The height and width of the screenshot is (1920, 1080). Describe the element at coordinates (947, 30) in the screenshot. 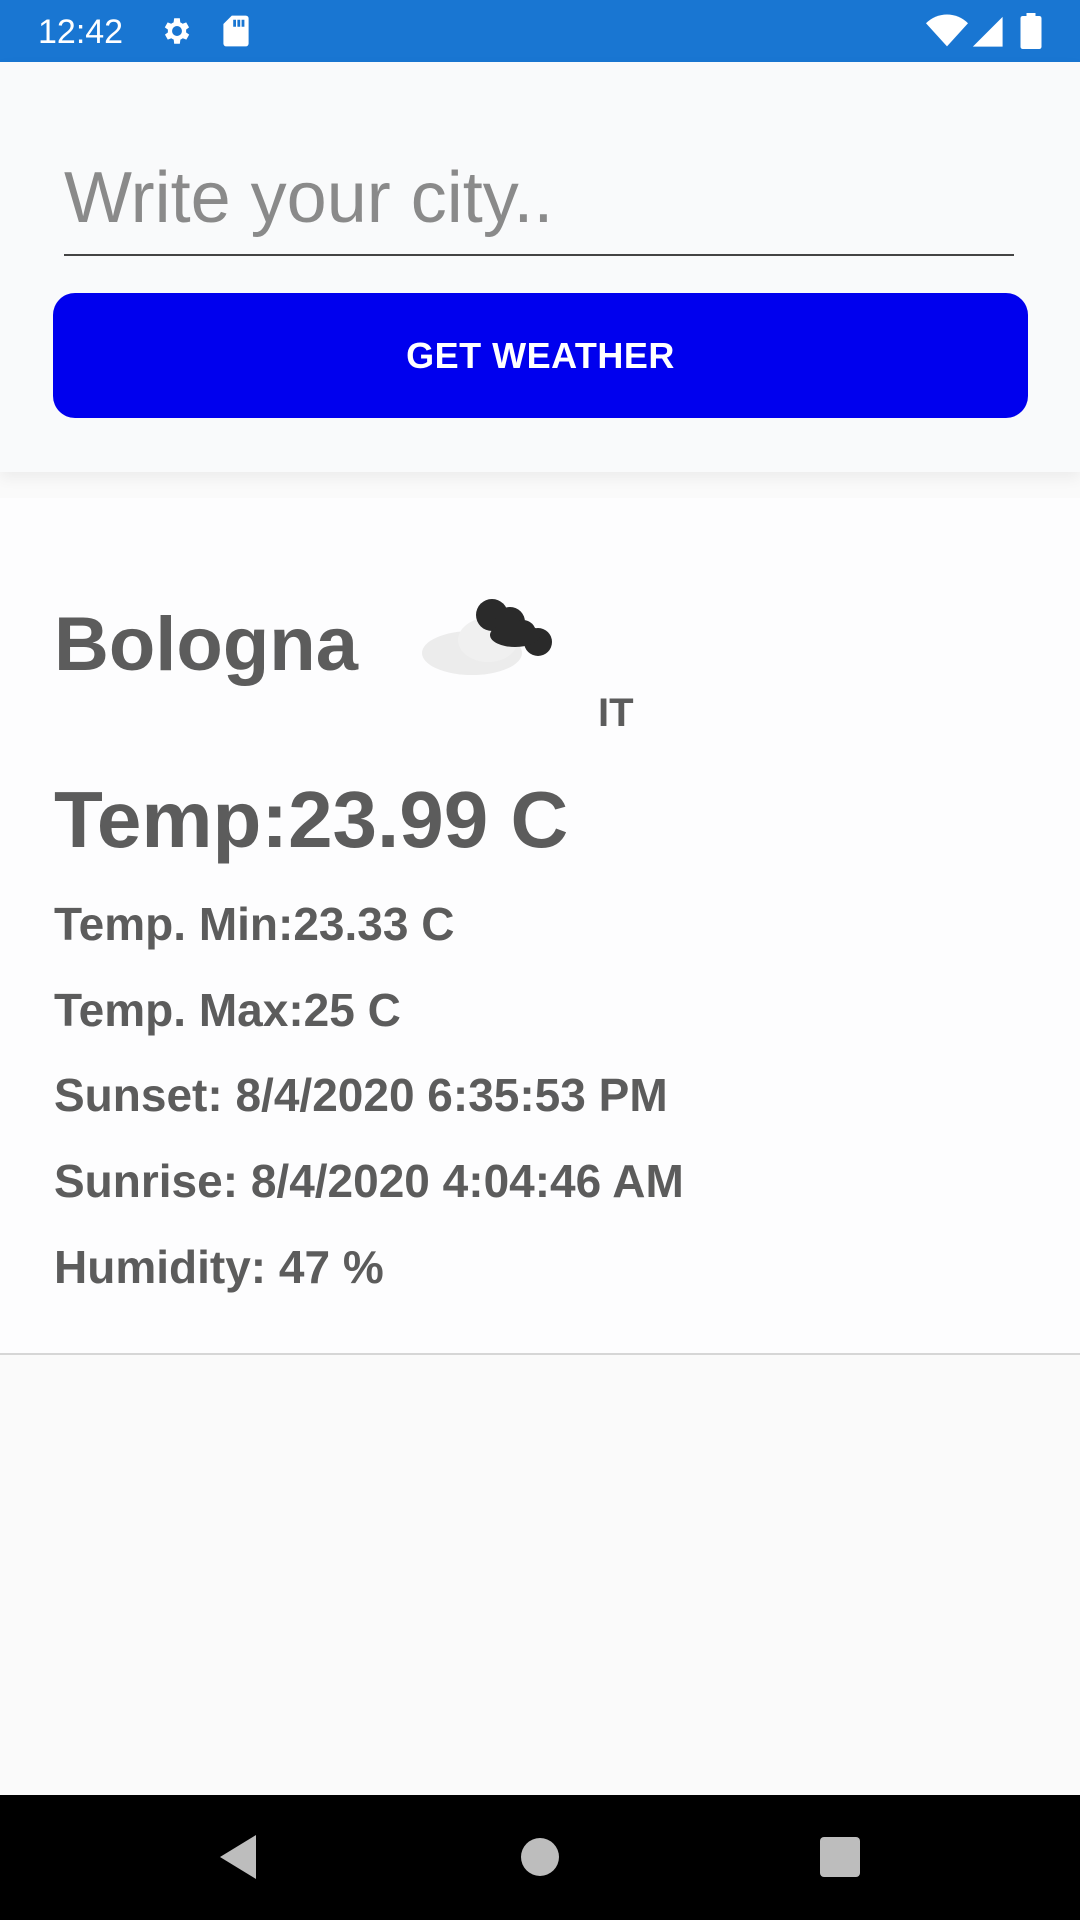

I see `wifi-icon` at that location.